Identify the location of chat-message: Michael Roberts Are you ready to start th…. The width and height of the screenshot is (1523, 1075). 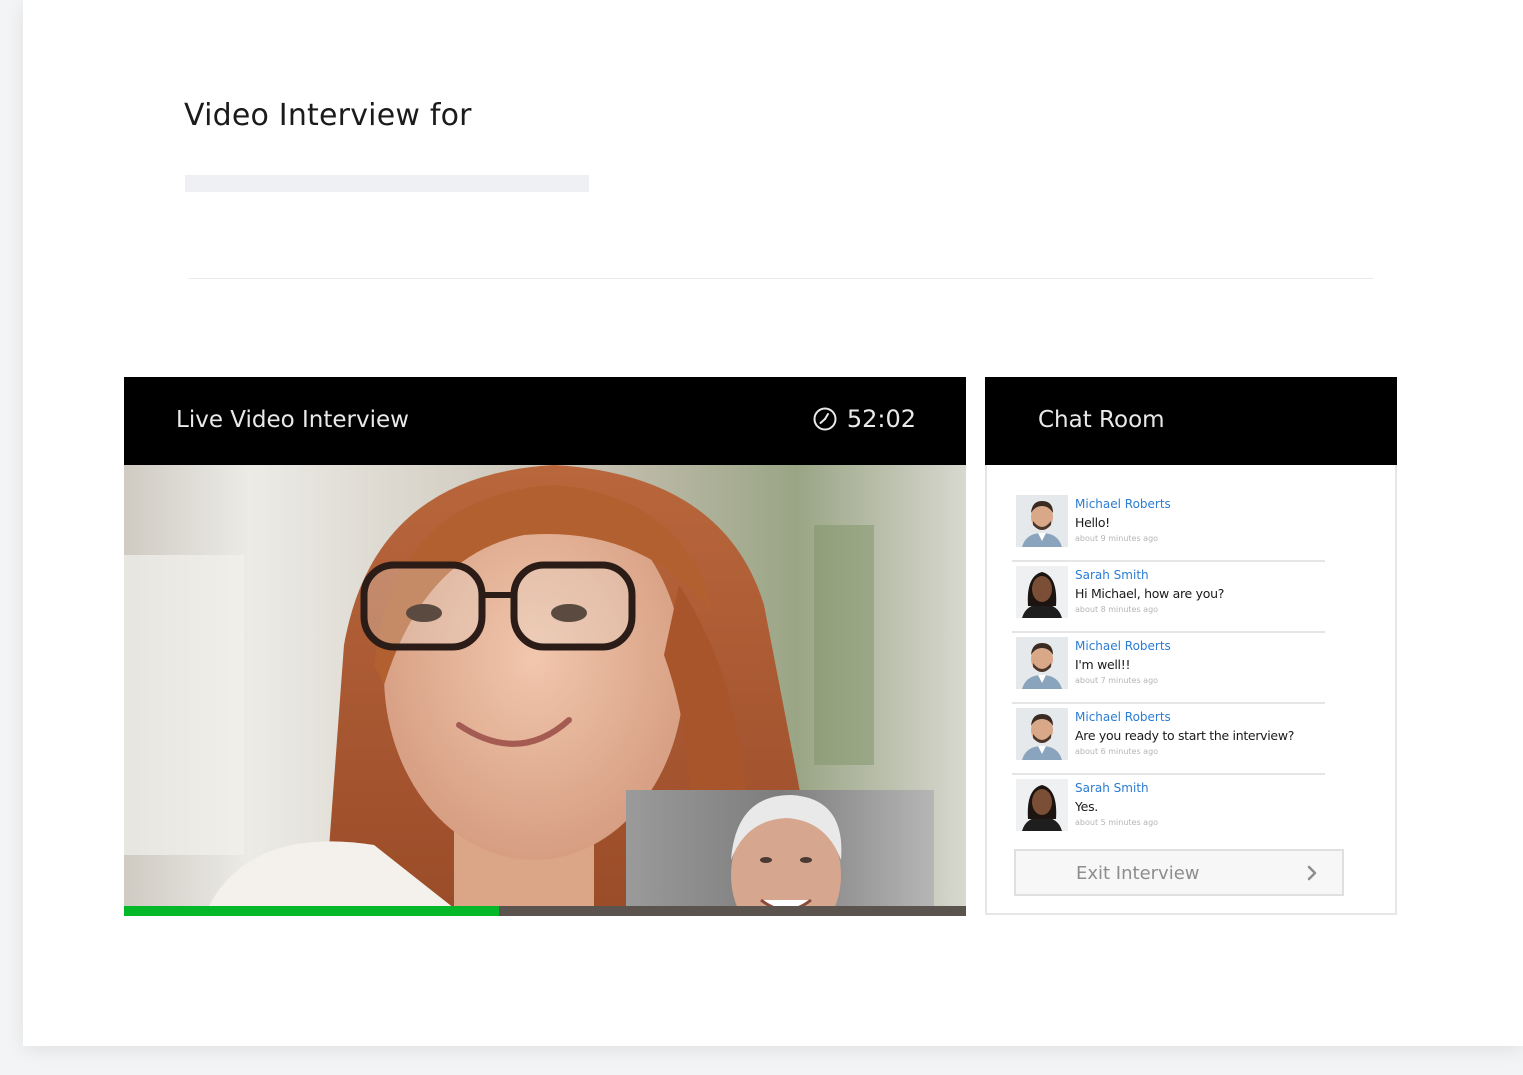
(1168, 739).